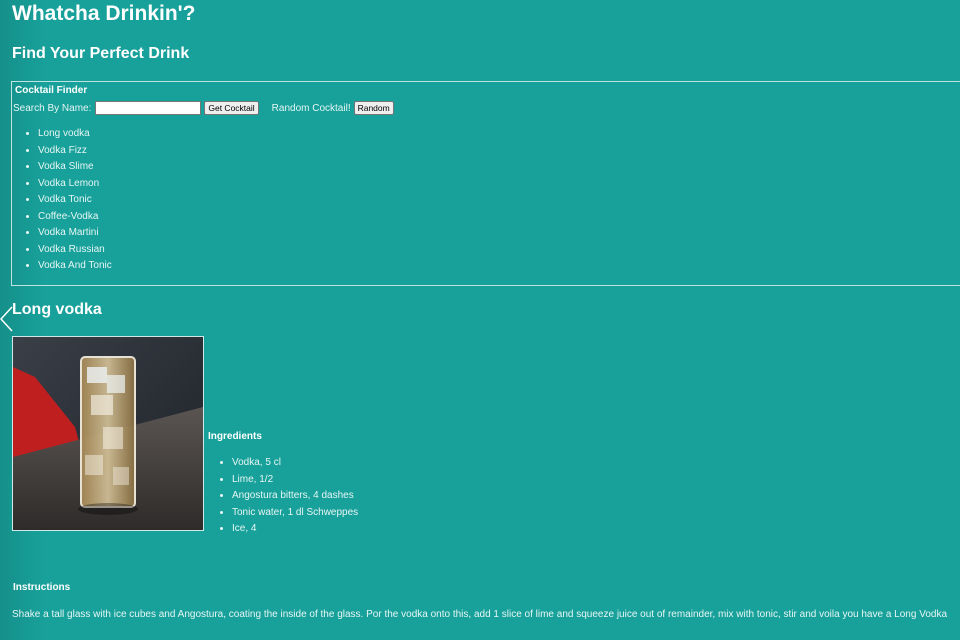  I want to click on list-item: Vodka Lemon, so click(75, 184).